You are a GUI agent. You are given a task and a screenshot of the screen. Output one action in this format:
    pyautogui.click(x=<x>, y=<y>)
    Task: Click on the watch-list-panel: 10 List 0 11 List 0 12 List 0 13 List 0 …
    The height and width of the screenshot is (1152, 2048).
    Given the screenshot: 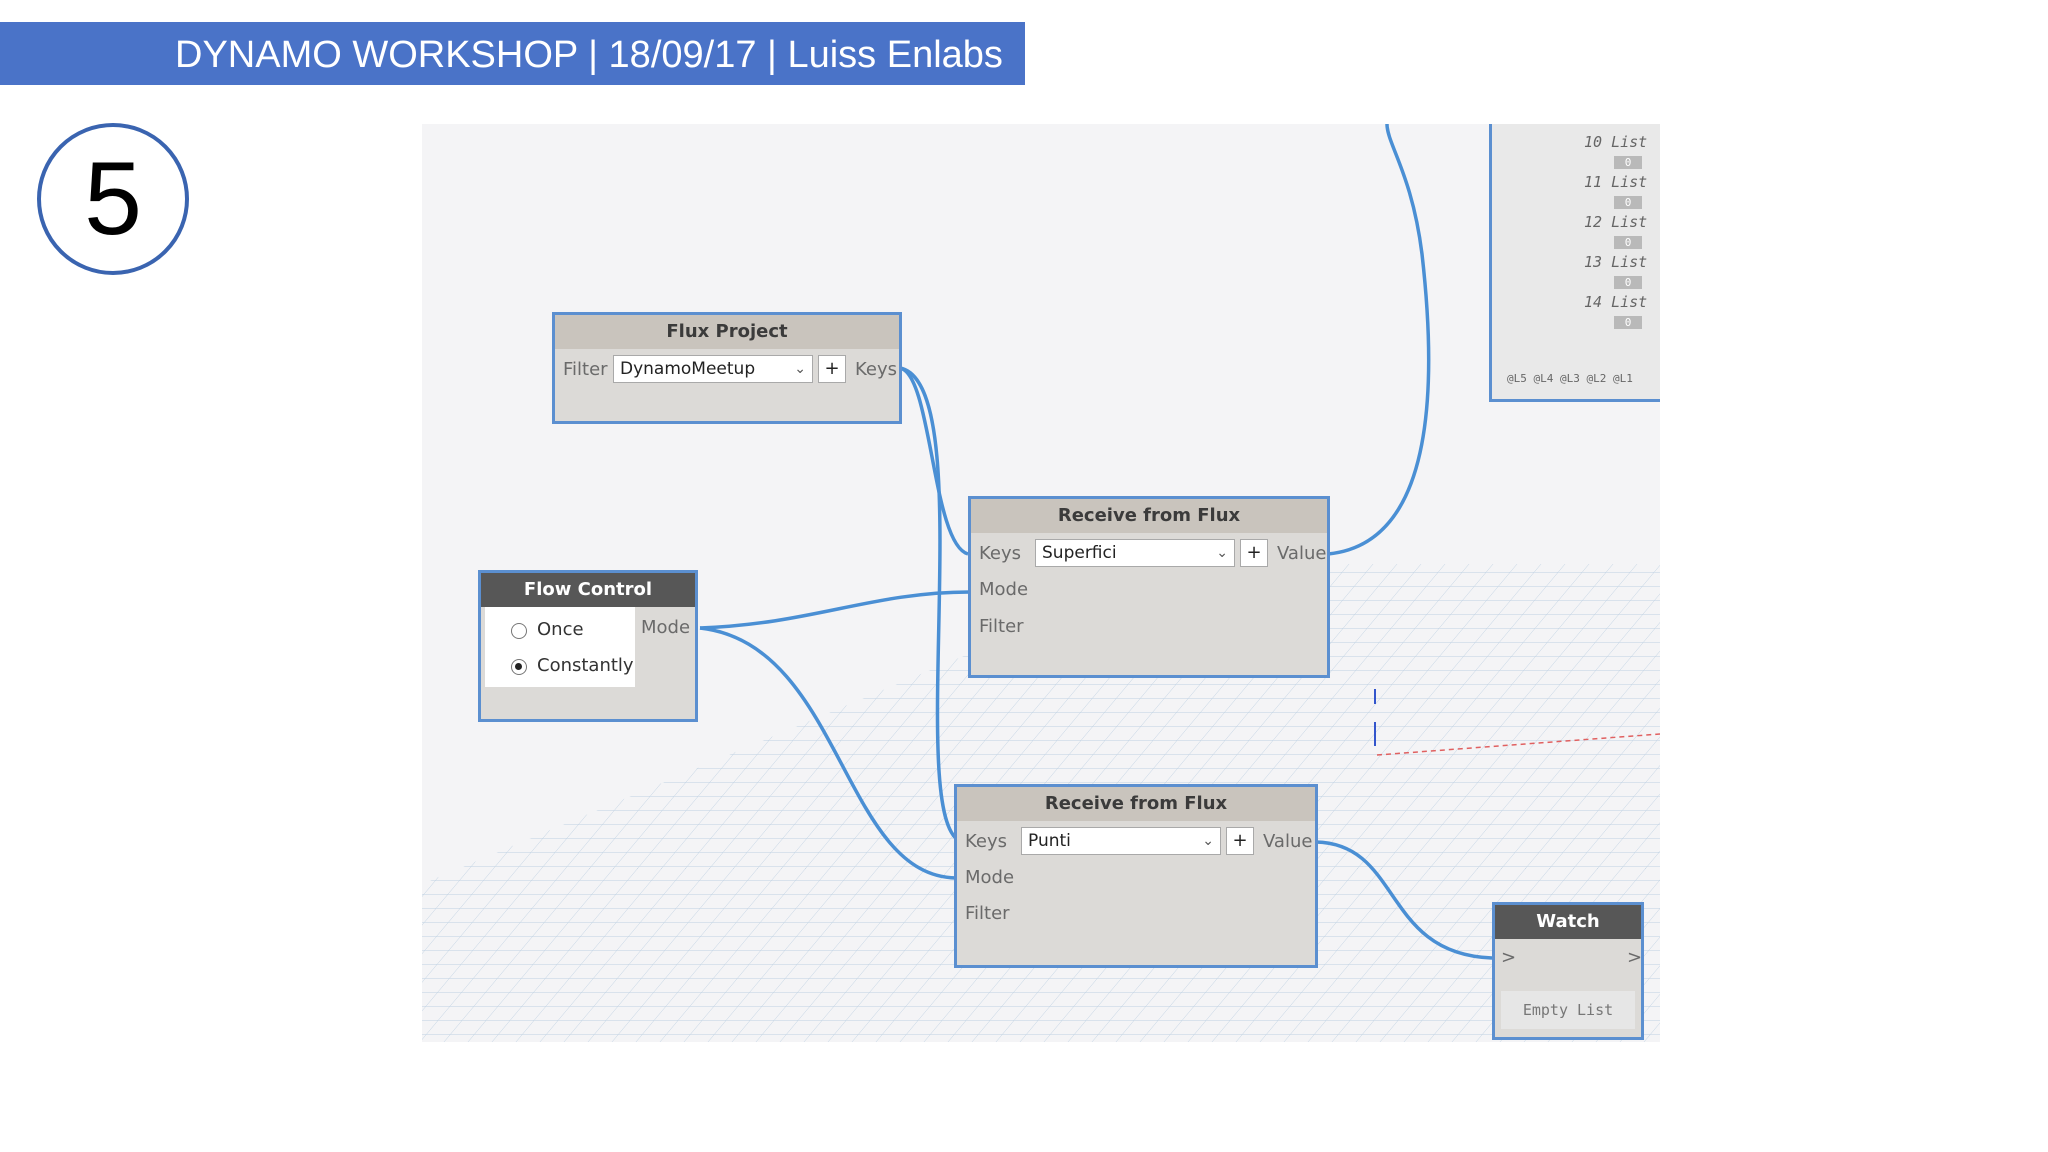 What is the action you would take?
    pyautogui.click(x=1574, y=263)
    